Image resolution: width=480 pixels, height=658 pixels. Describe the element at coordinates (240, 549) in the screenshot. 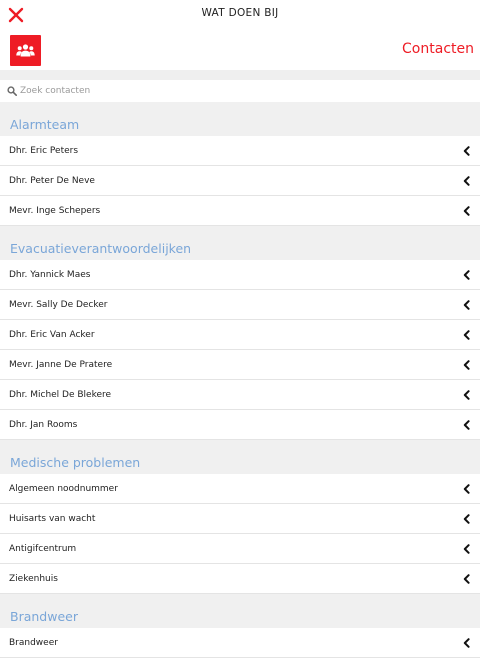

I see `contact-row: Antigifcentrum` at that location.